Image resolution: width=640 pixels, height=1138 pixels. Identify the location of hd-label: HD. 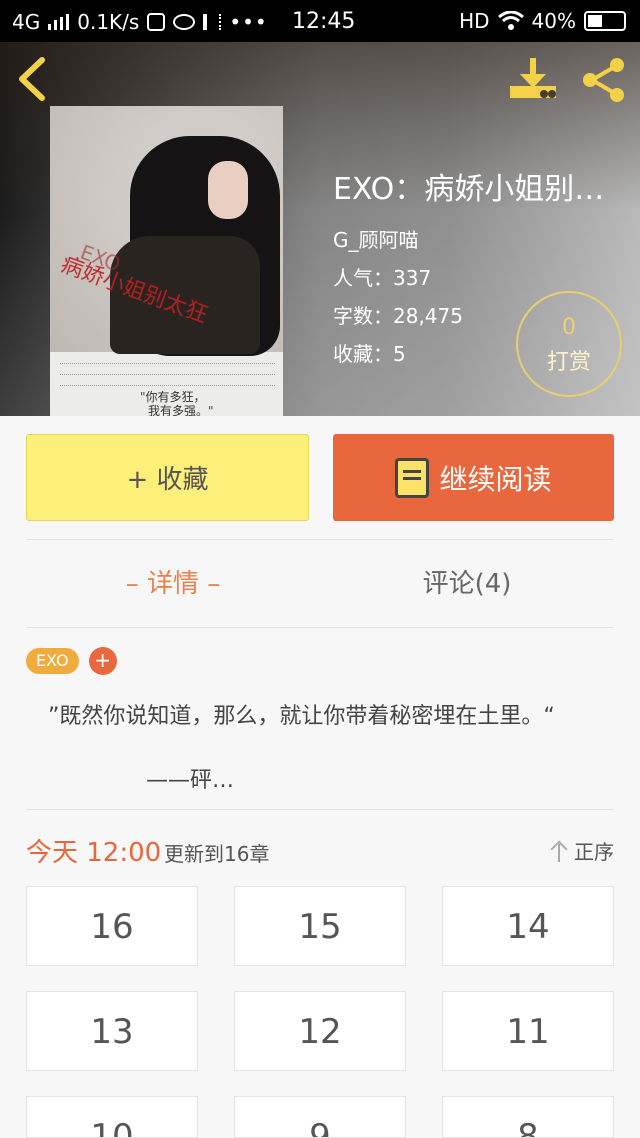
(474, 21).